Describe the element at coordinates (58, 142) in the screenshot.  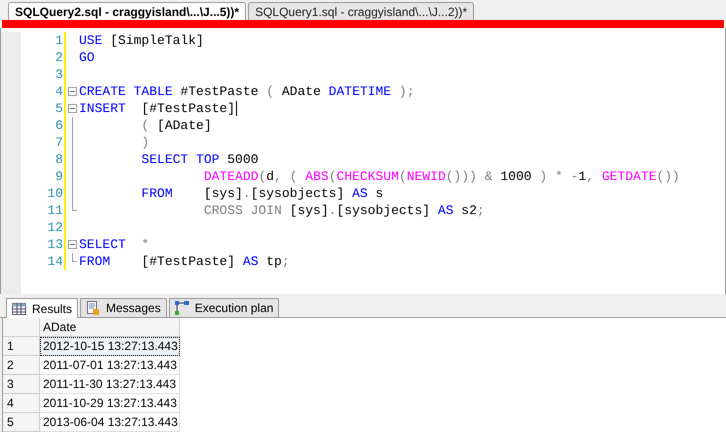
I see `line-number: 7` at that location.